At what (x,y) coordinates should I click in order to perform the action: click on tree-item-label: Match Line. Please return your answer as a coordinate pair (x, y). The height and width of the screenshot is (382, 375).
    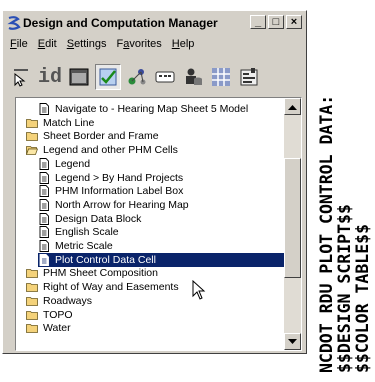
    Looking at the image, I should click on (69, 122).